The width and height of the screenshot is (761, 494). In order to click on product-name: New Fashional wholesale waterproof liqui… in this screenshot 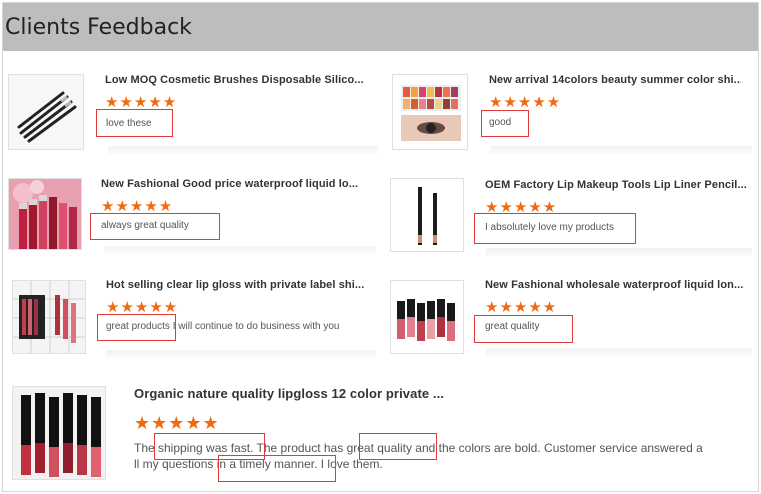, I will do `click(616, 285)`.